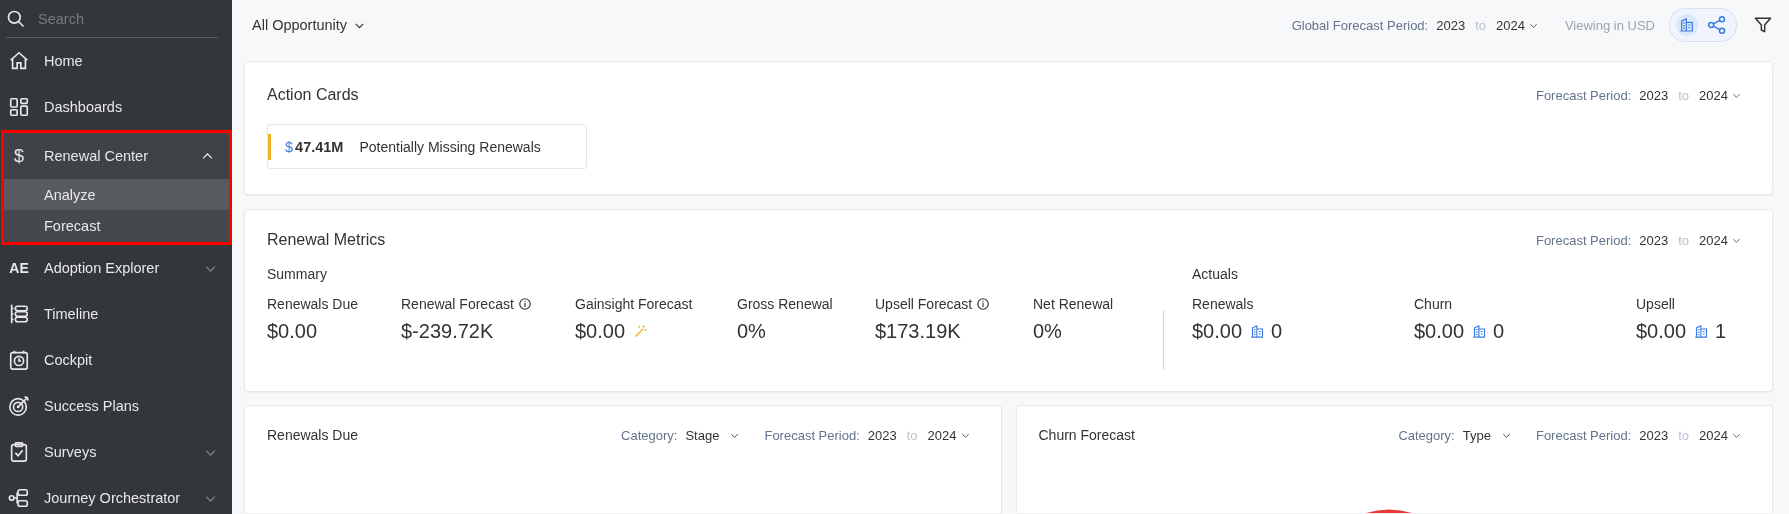 The width and height of the screenshot is (1789, 514). Describe the element at coordinates (116, 61) in the screenshot. I see `sidebar-item: Home` at that location.